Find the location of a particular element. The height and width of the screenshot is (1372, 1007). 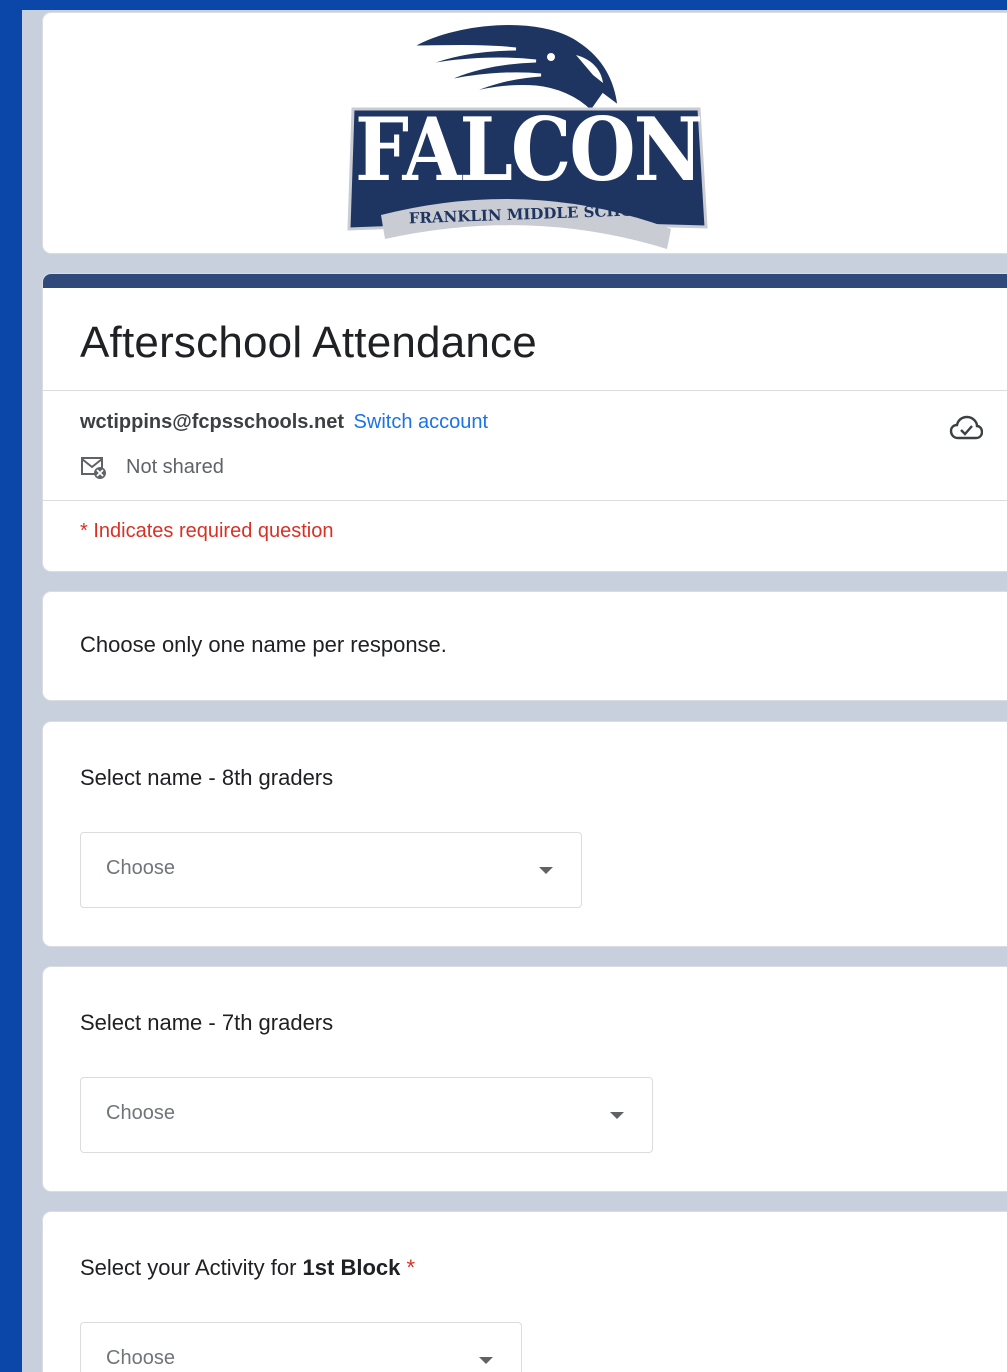

instructions-card: Choose only one name per response. is located at coordinates (524, 646).